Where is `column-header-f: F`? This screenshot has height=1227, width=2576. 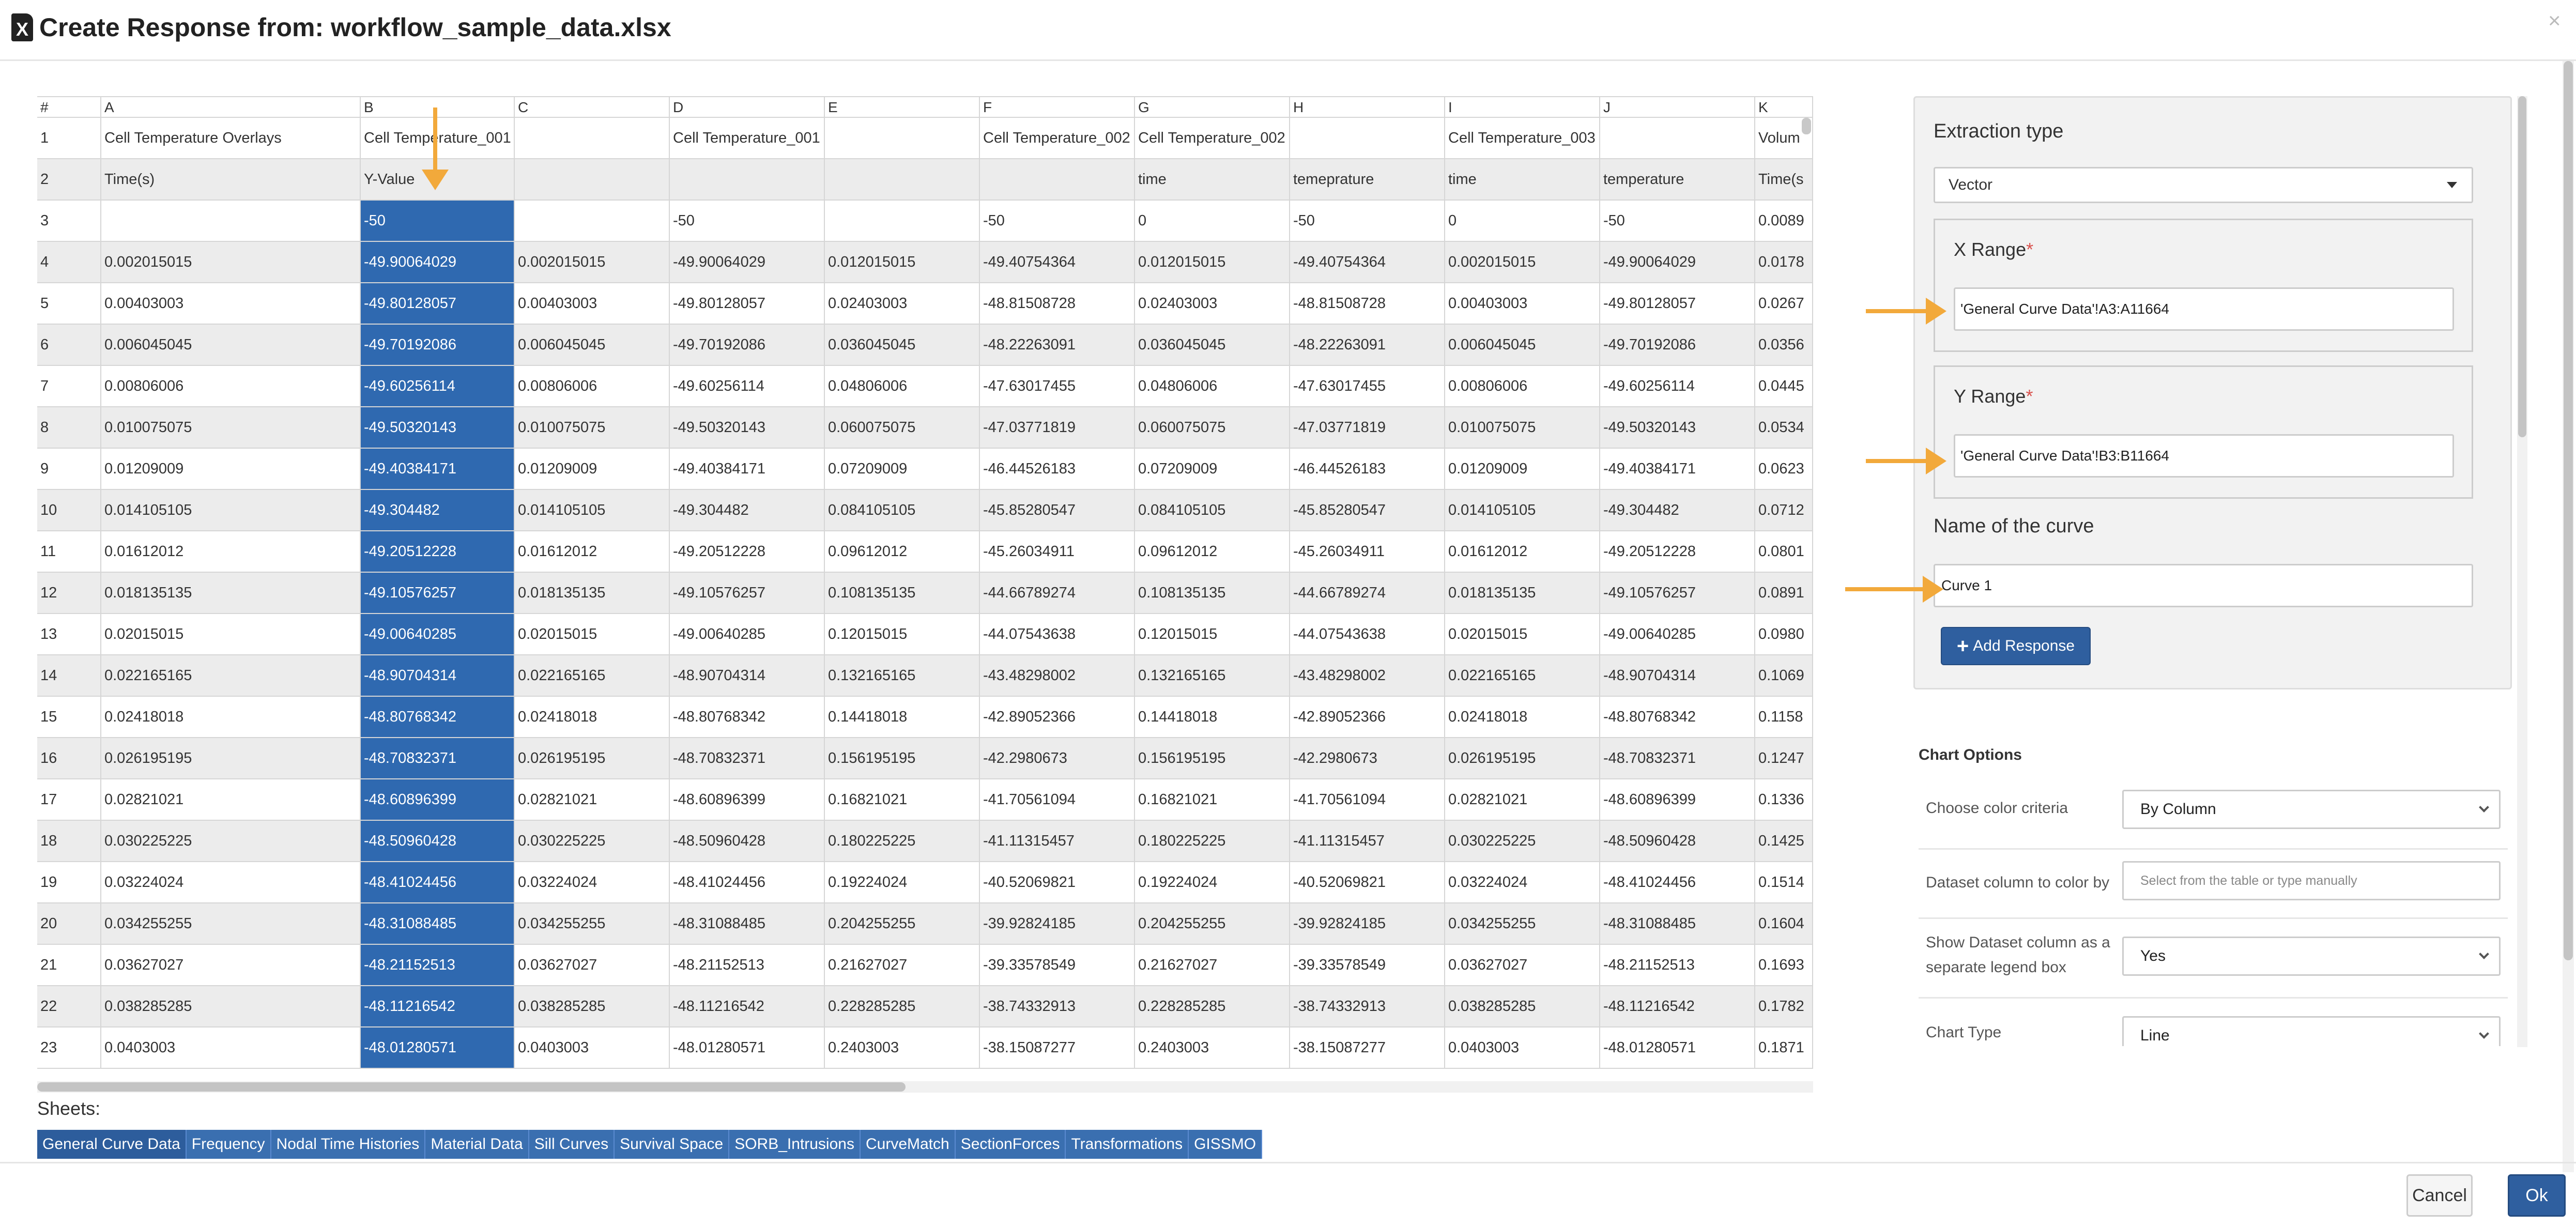
column-header-f: F is located at coordinates (1057, 107).